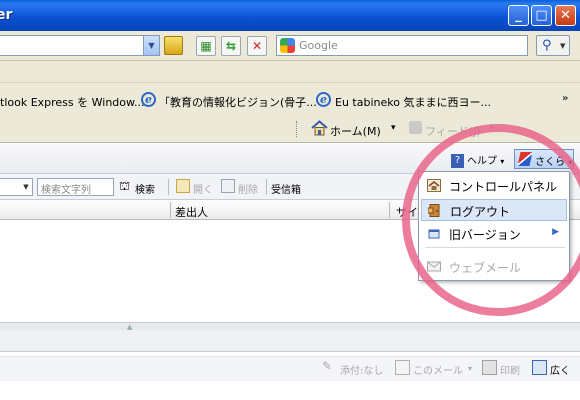 Image resolution: width=580 pixels, height=400 pixels. I want to click on address-field: ▼, so click(80, 45).